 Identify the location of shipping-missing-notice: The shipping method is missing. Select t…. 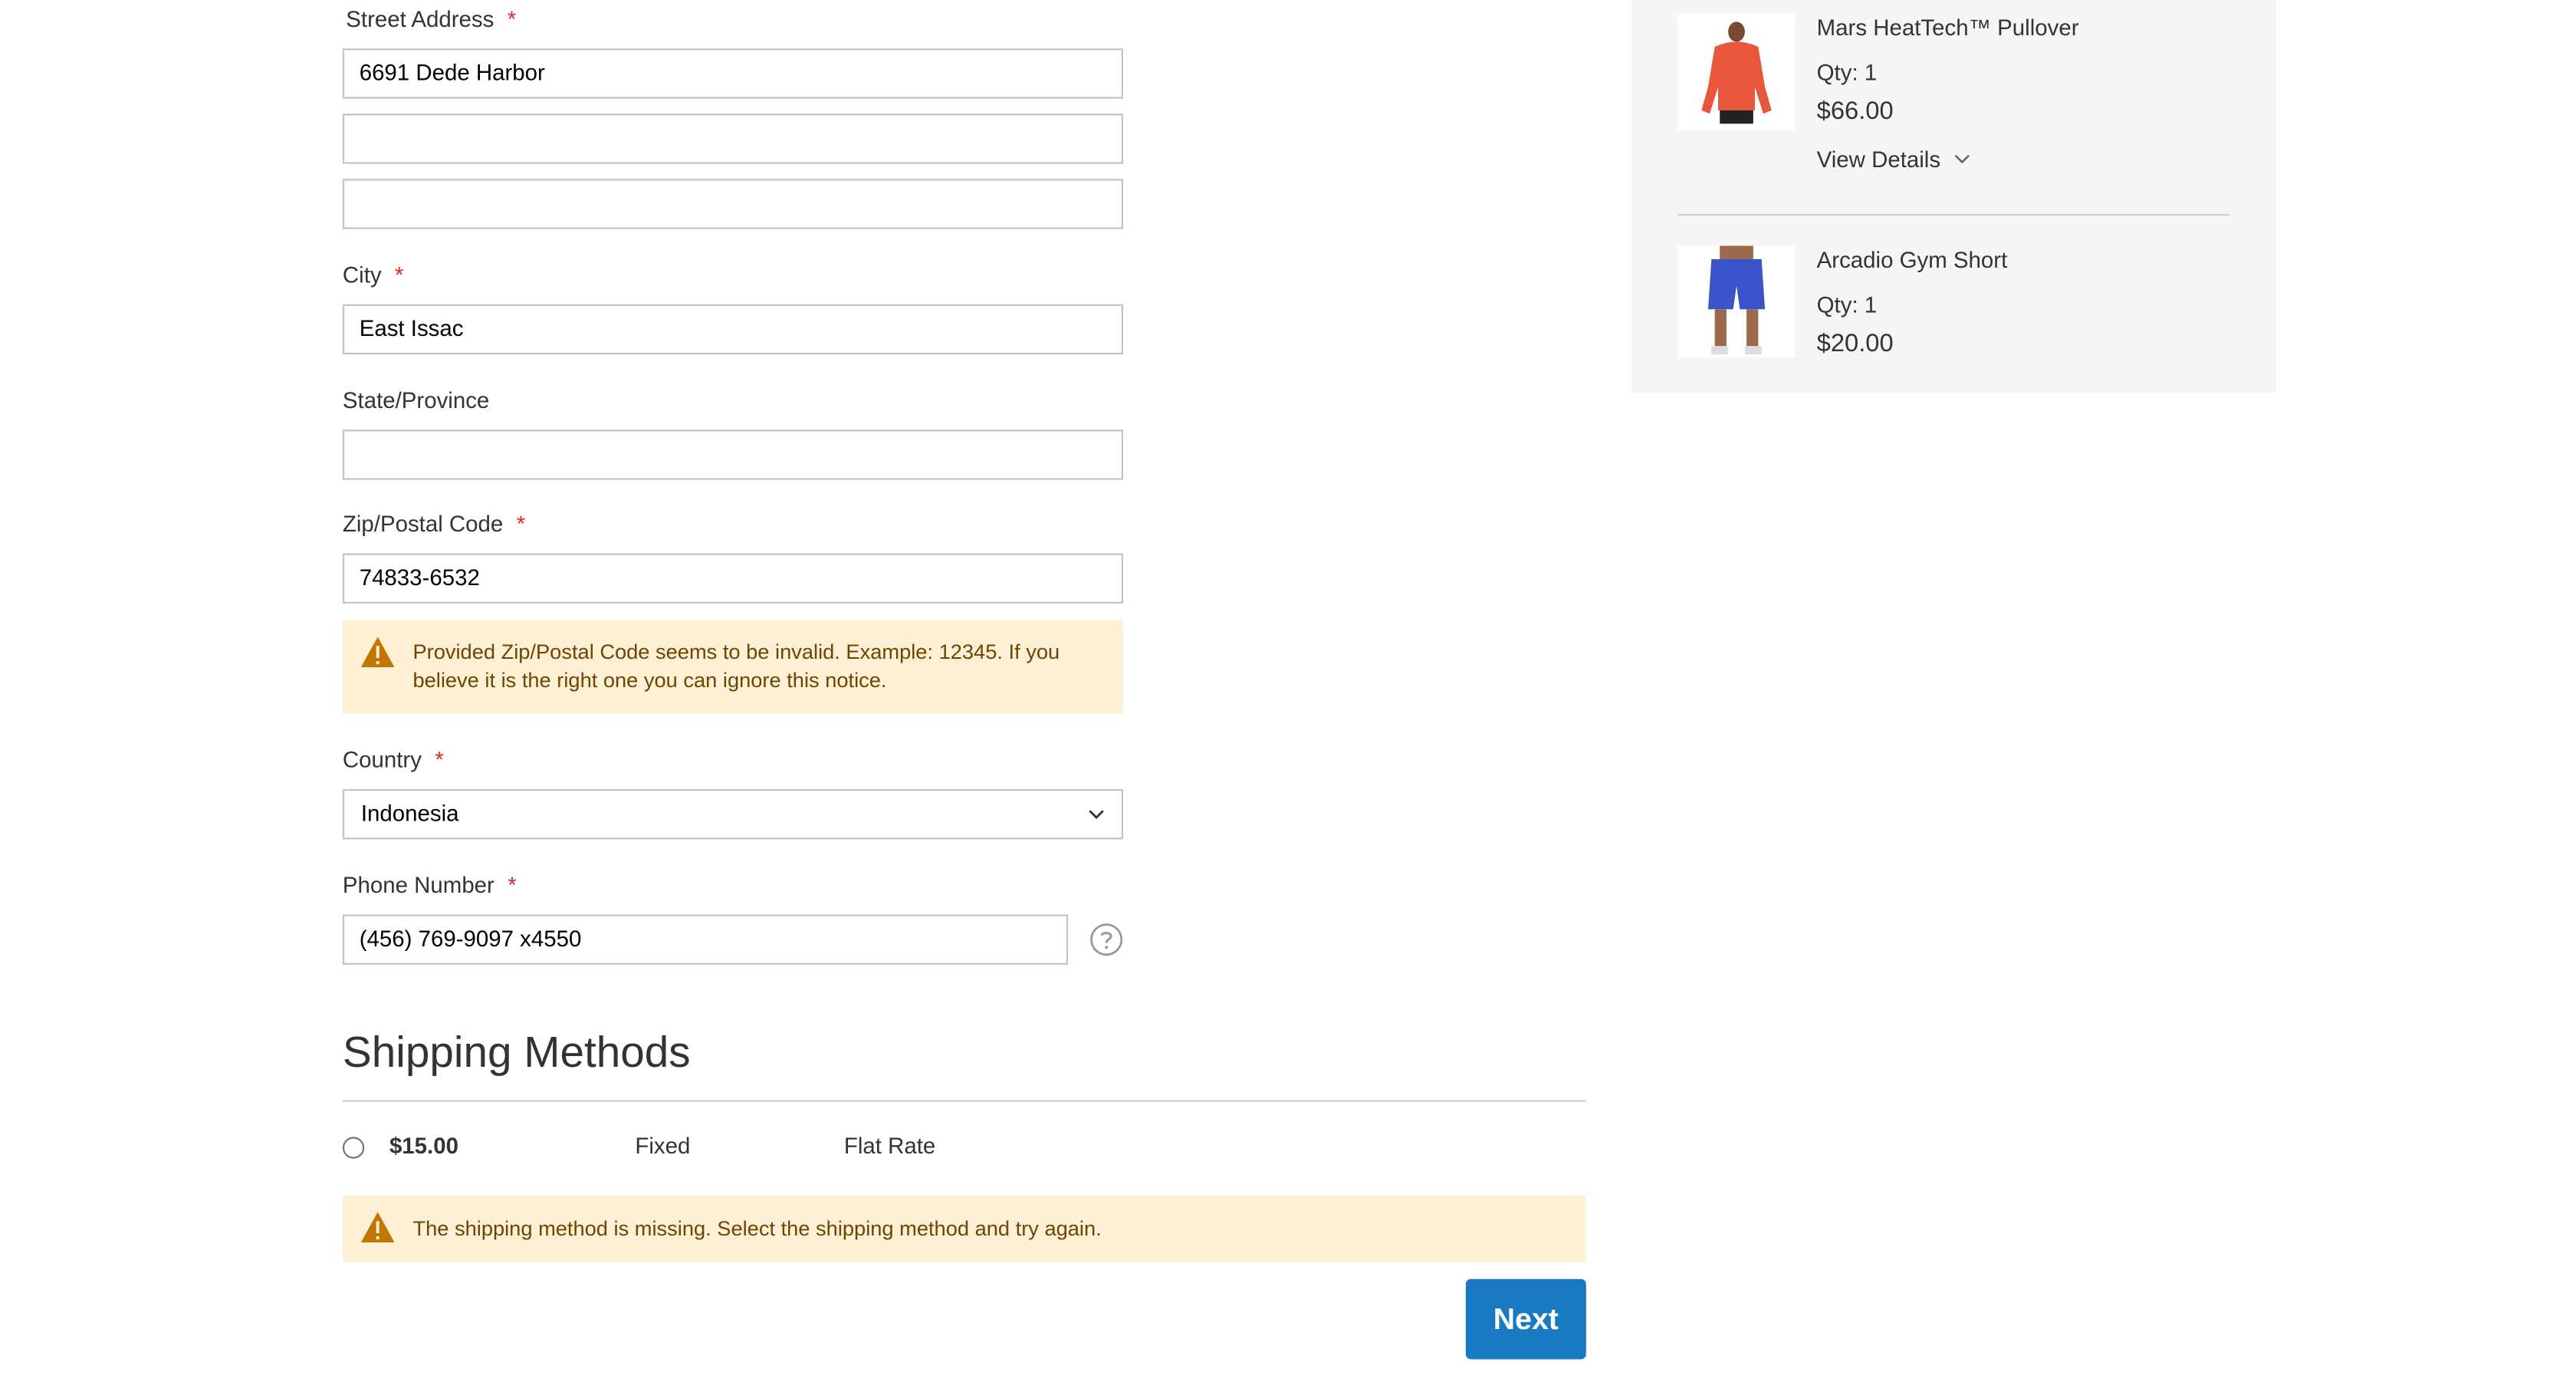
(964, 1228).